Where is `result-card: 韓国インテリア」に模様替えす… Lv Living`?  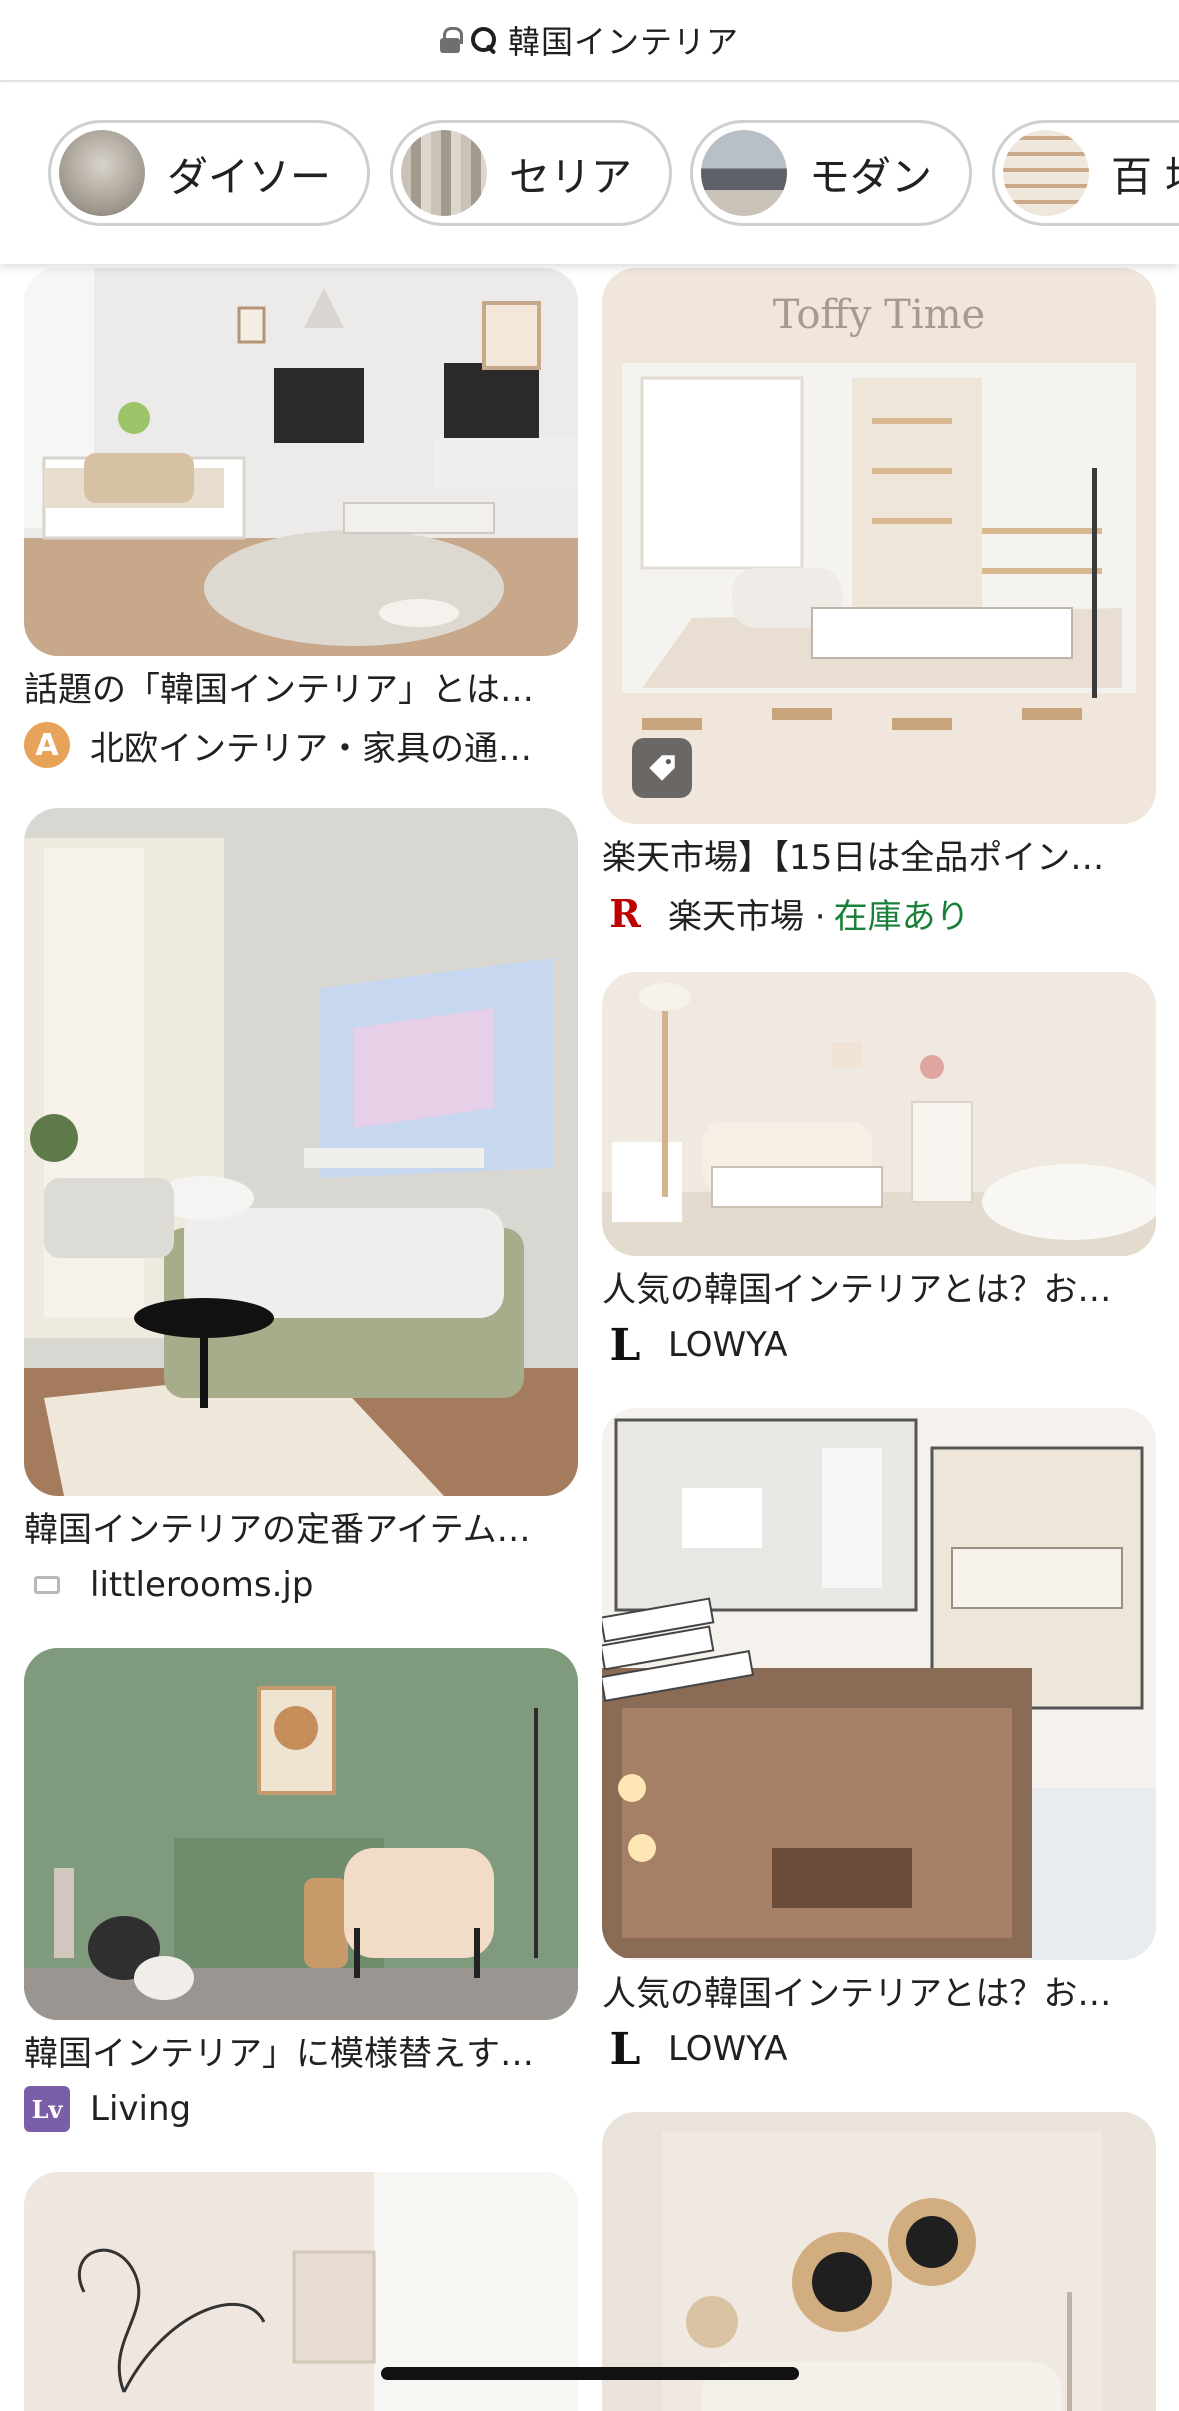
result-card: 韓国インテリア」に模様替えす… Lv Living is located at coordinates (301, 1891).